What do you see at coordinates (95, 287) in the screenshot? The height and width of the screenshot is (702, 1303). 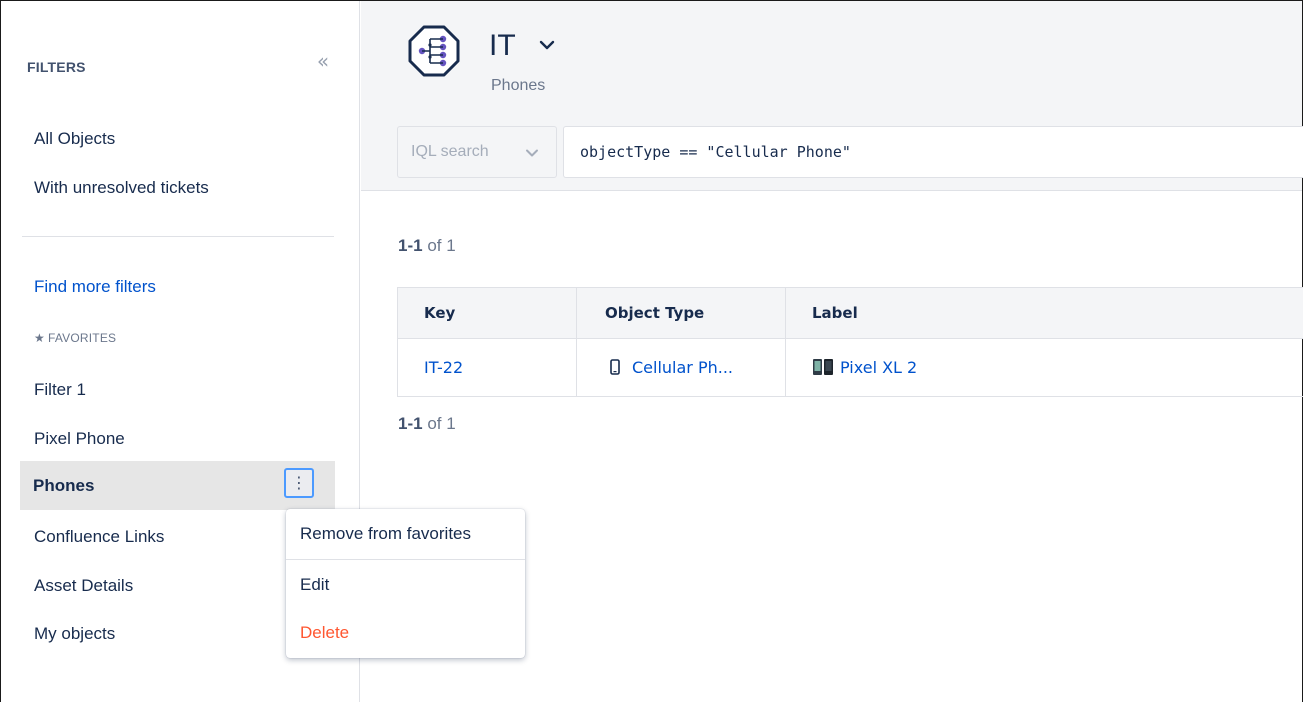 I see `find-more-filters-link: Find more filters` at bounding box center [95, 287].